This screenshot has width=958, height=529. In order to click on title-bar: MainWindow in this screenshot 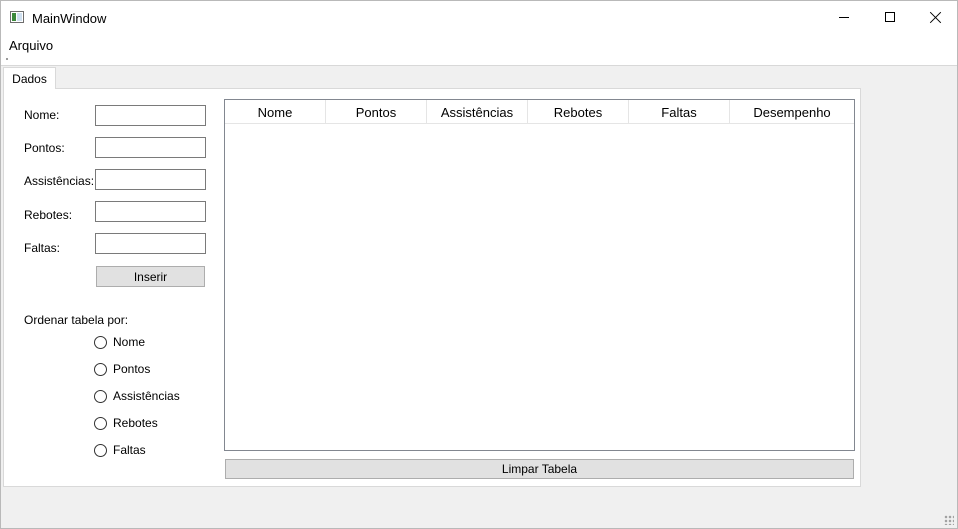, I will do `click(479, 17)`.